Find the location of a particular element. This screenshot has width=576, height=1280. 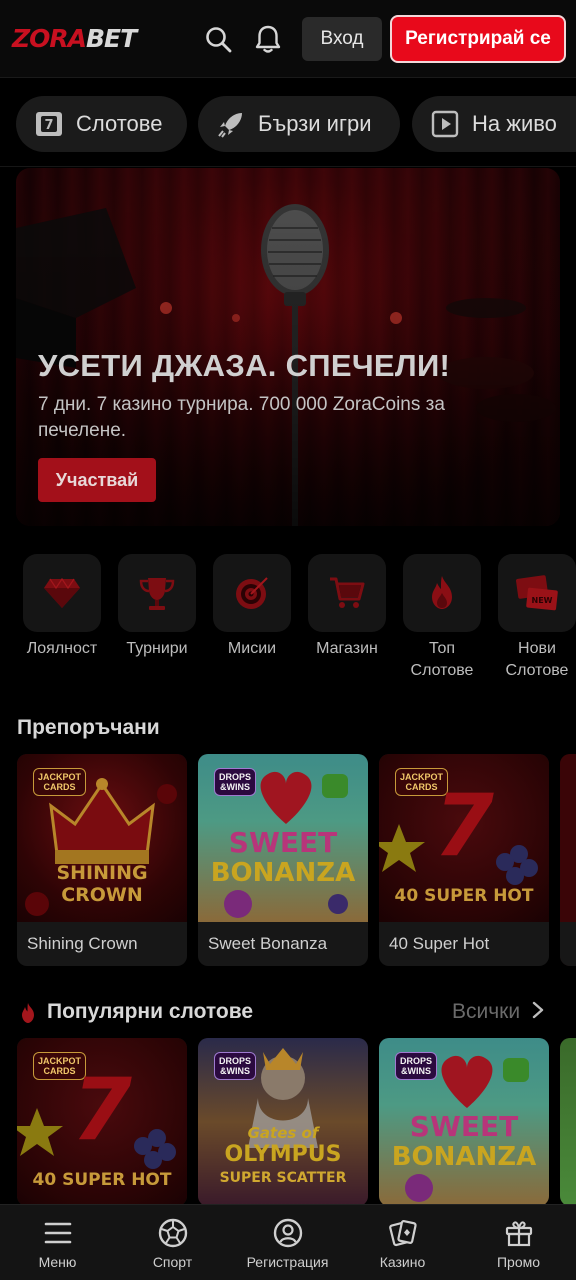

hamburger-icon is located at coordinates (58, 1233).